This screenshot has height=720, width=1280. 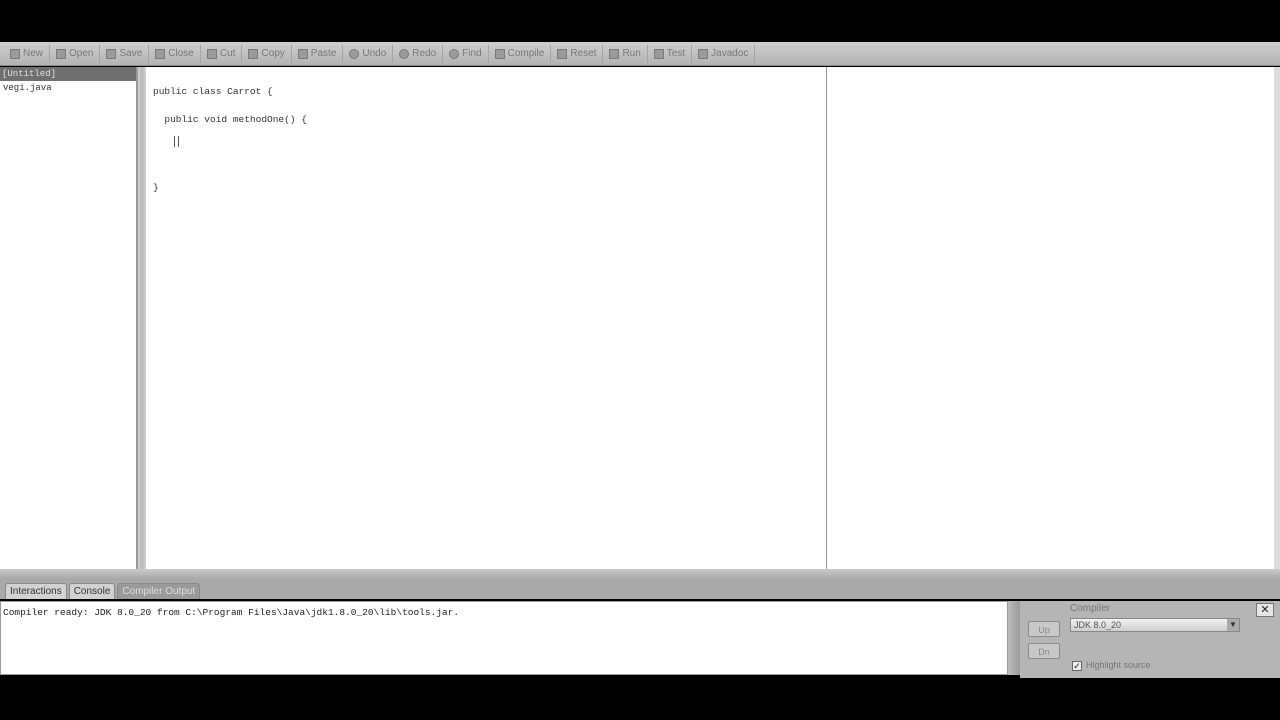 I want to click on copy-button: Copy, so click(x=267, y=53).